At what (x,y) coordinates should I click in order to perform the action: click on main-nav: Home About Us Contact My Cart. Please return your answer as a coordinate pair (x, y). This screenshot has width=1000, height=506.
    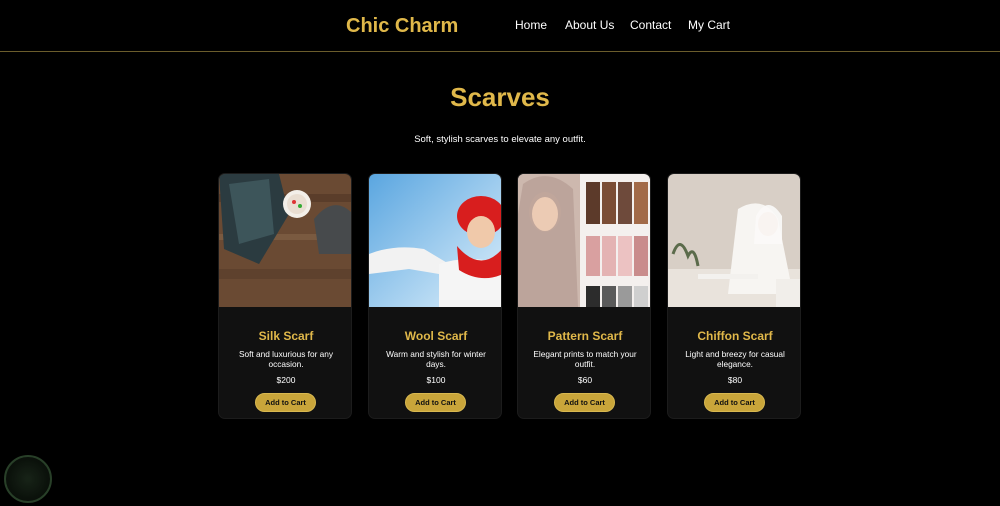
    Looking at the image, I should click on (500, 28).